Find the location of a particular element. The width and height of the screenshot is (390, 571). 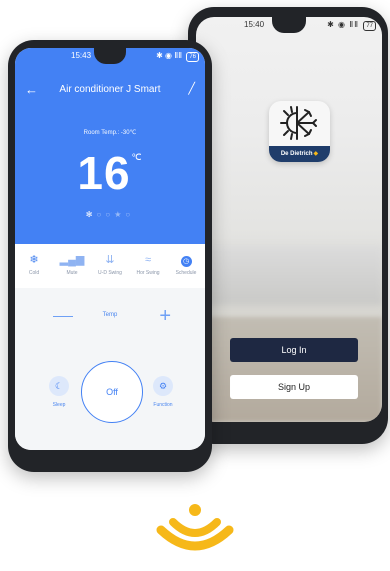

snowflake-icon: ❄ is located at coordinates (34, 260).